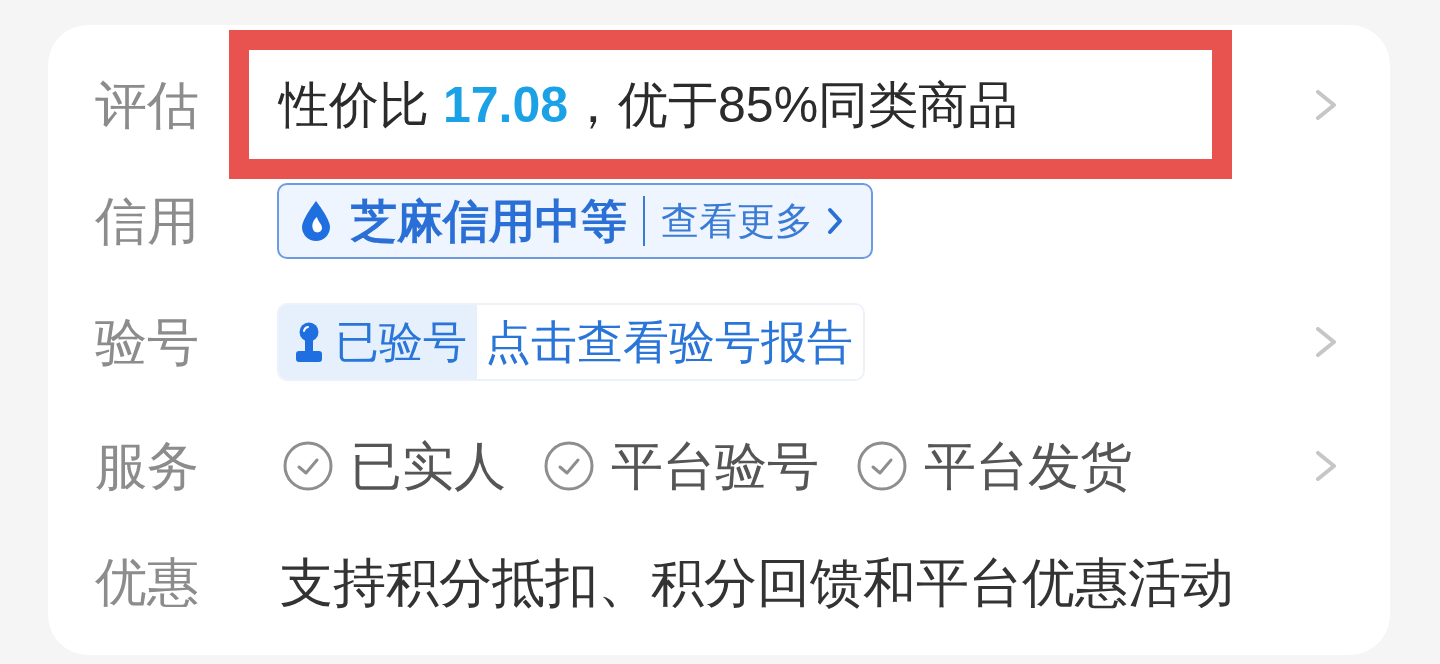  I want to click on service-item: 平台验号, so click(715, 466).